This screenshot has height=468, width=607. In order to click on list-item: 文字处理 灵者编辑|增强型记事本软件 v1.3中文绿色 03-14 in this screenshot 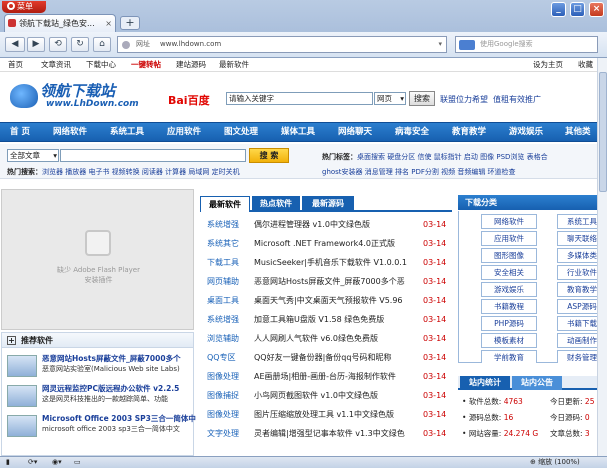, I will do `click(328, 434)`.